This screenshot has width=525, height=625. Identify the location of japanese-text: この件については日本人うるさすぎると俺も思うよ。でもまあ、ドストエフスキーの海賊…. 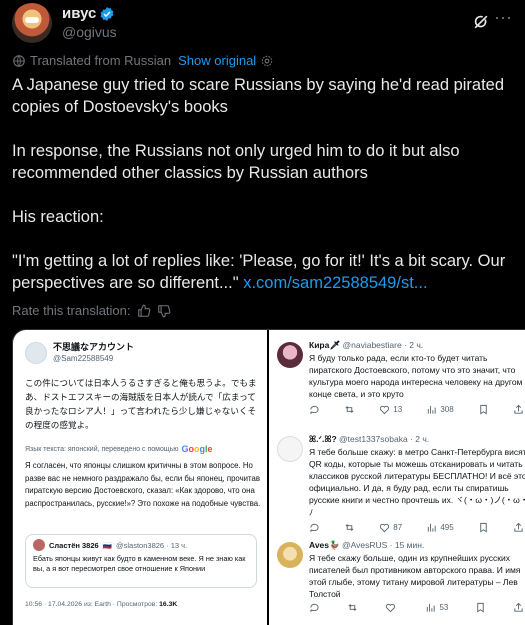
(141, 404).